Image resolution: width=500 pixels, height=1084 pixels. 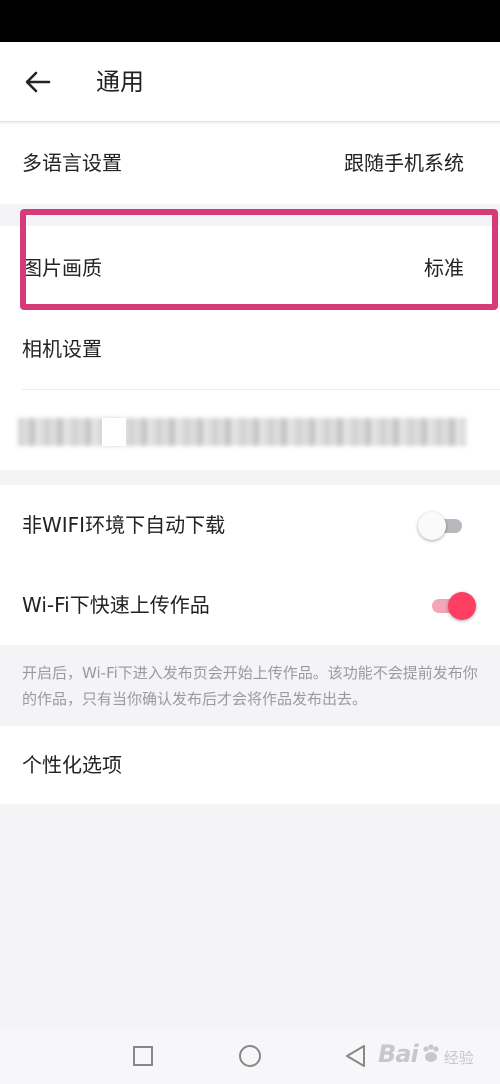 I want to click on status-bar, so click(x=250, y=21).